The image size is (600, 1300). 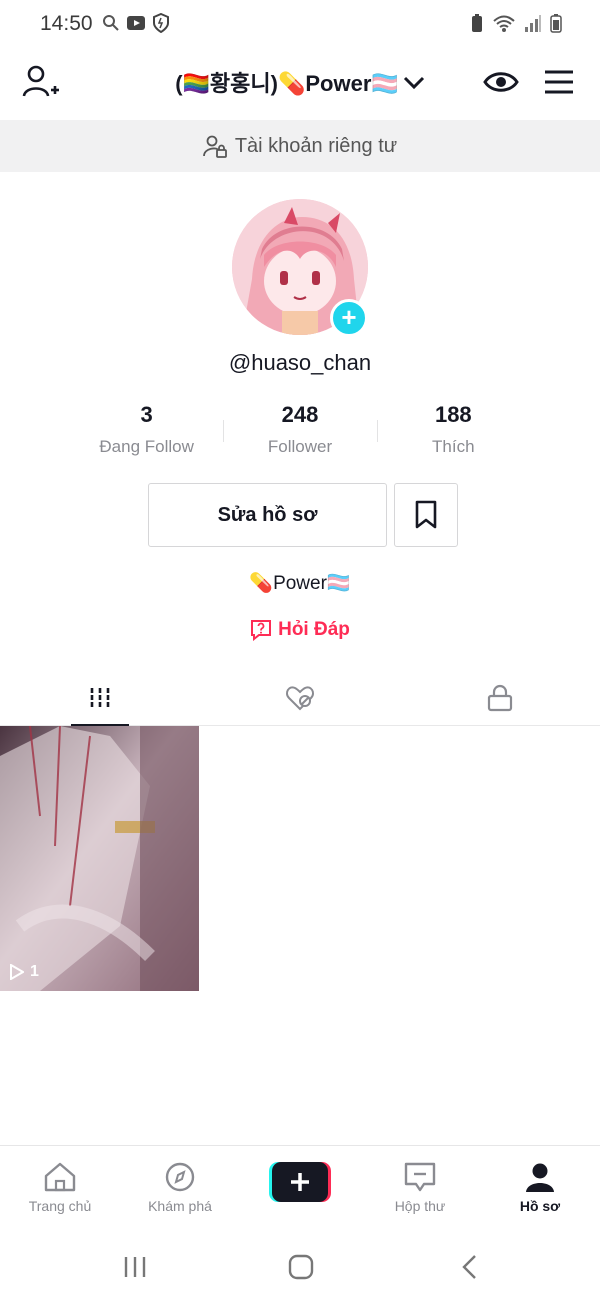 I want to click on stat-followers: 248 Follower, so click(x=299, y=432).